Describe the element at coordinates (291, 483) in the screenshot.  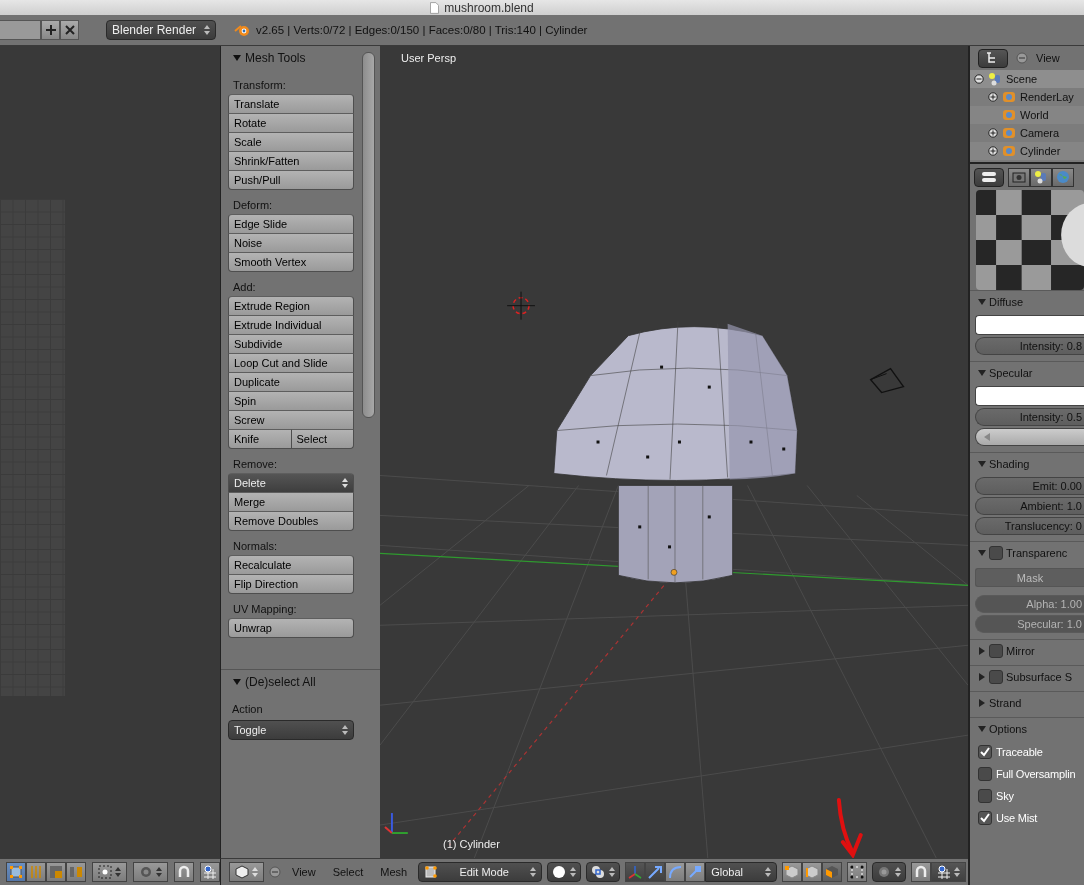
I see `delete-dropdown: Delete` at that location.